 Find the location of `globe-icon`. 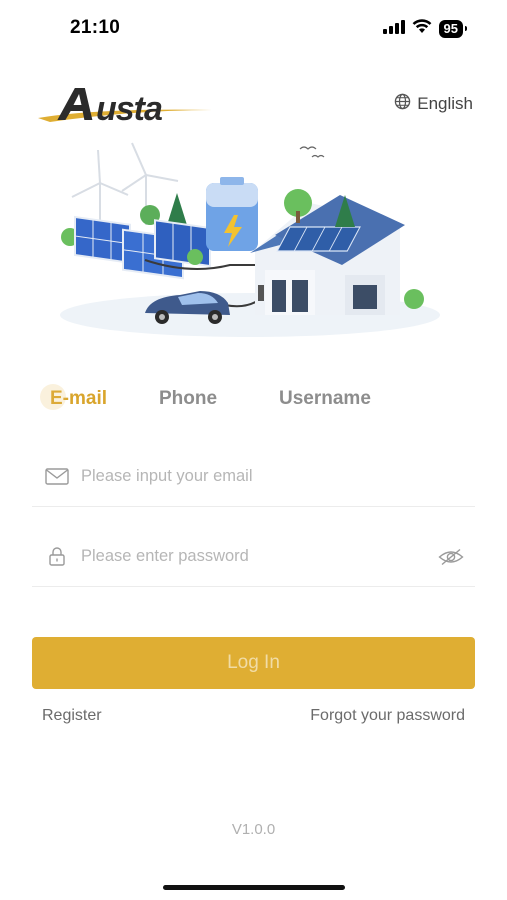

globe-icon is located at coordinates (402, 104).